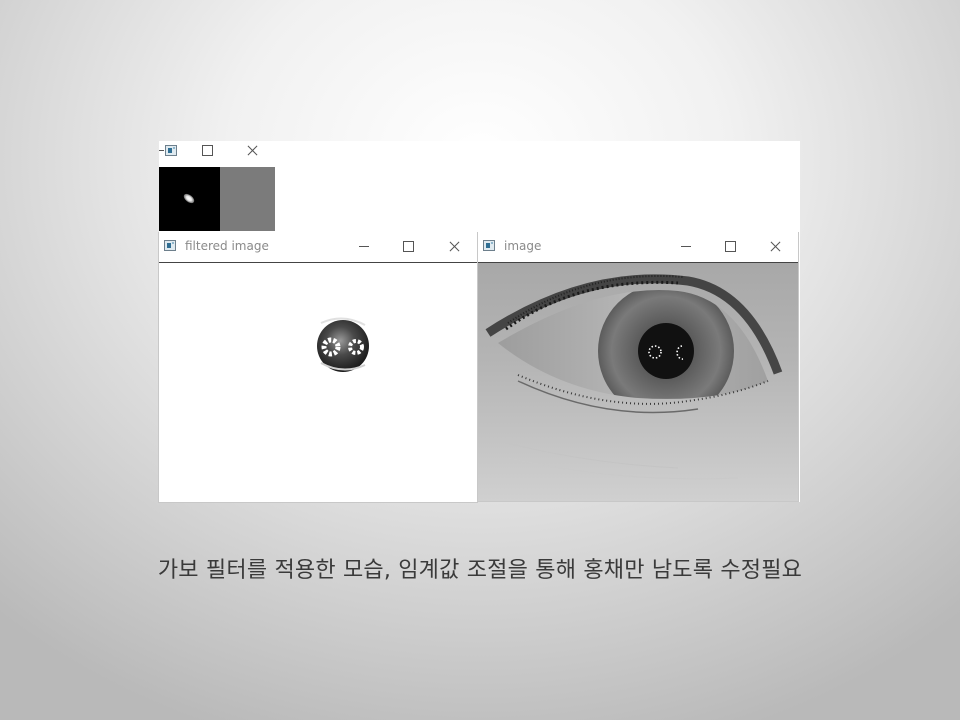 This screenshot has height=720, width=960. What do you see at coordinates (161, 150) in the screenshot?
I see `window-menu-line` at bounding box center [161, 150].